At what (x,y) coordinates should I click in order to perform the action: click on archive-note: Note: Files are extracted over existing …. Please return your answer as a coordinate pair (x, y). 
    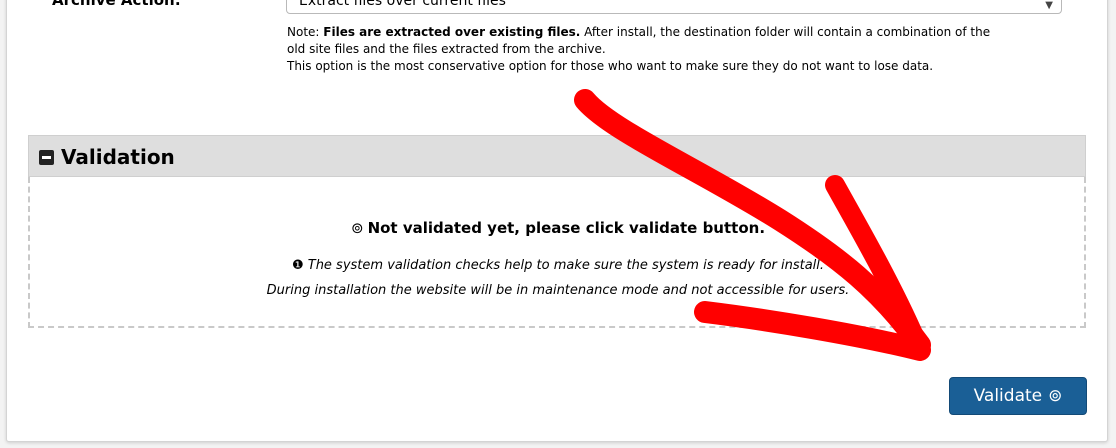
    Looking at the image, I should click on (682, 49).